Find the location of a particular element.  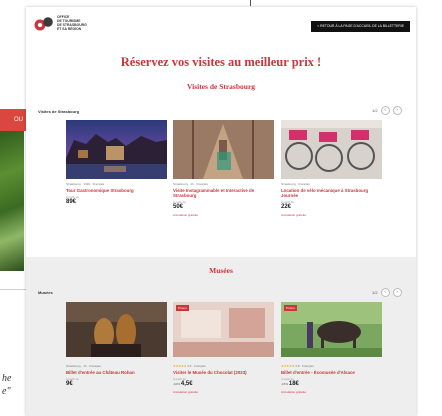

section-title-musees: Musées is located at coordinates (221, 270).